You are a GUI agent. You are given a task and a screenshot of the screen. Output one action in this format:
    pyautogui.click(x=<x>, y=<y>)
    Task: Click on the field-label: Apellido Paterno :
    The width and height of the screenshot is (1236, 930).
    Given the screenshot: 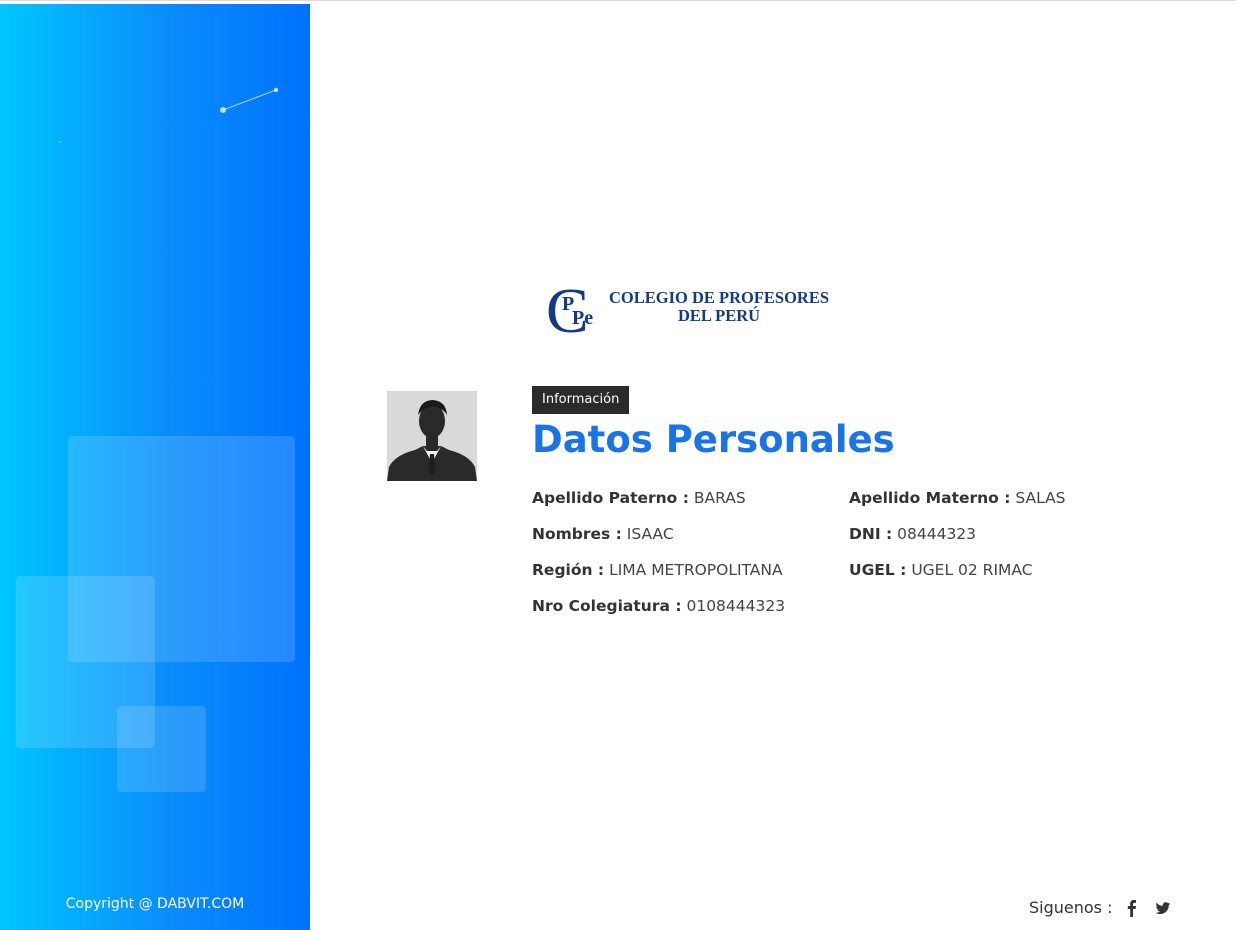 What is the action you would take?
    pyautogui.click(x=610, y=498)
    